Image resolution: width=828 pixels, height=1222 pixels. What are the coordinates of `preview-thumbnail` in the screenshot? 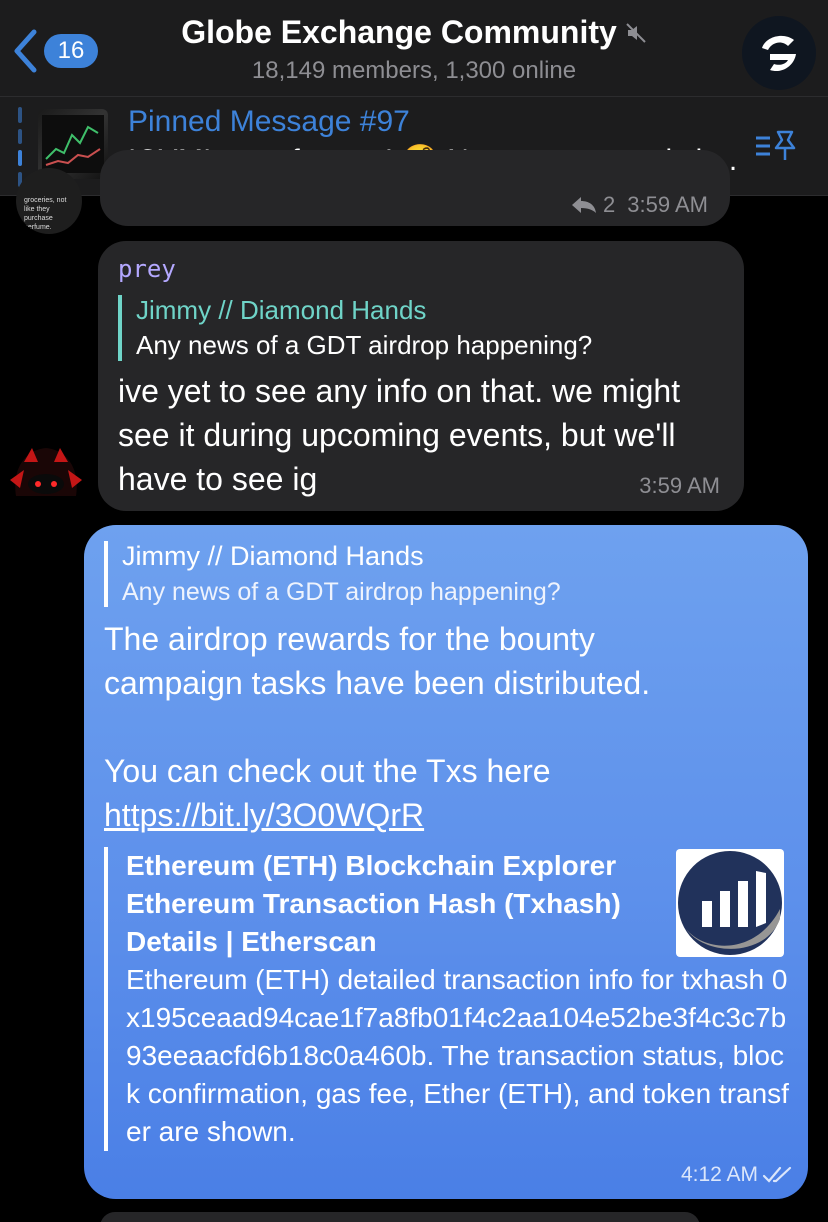 It's located at (730, 903).